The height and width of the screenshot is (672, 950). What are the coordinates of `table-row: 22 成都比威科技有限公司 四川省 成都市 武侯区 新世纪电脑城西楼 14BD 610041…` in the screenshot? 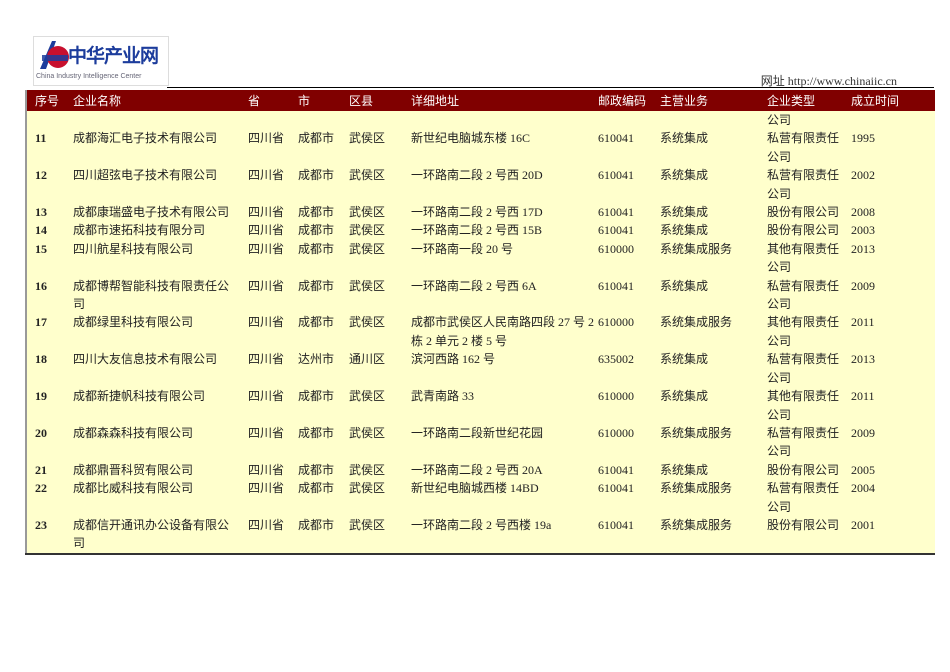 It's located at (480, 497).